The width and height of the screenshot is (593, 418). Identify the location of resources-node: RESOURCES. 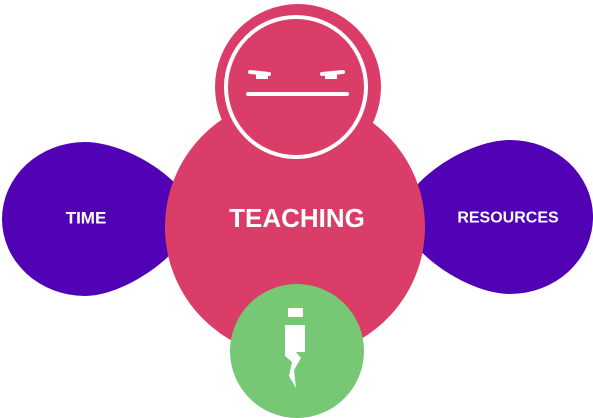
(494, 217).